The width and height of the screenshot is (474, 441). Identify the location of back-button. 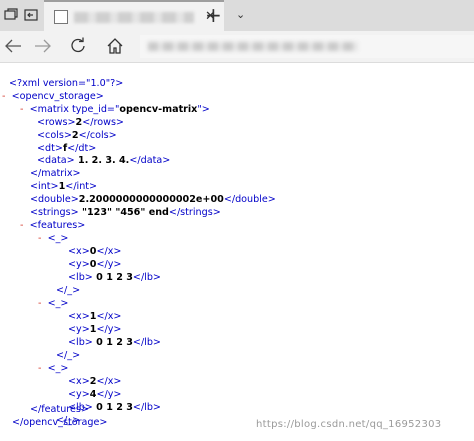
(13, 46).